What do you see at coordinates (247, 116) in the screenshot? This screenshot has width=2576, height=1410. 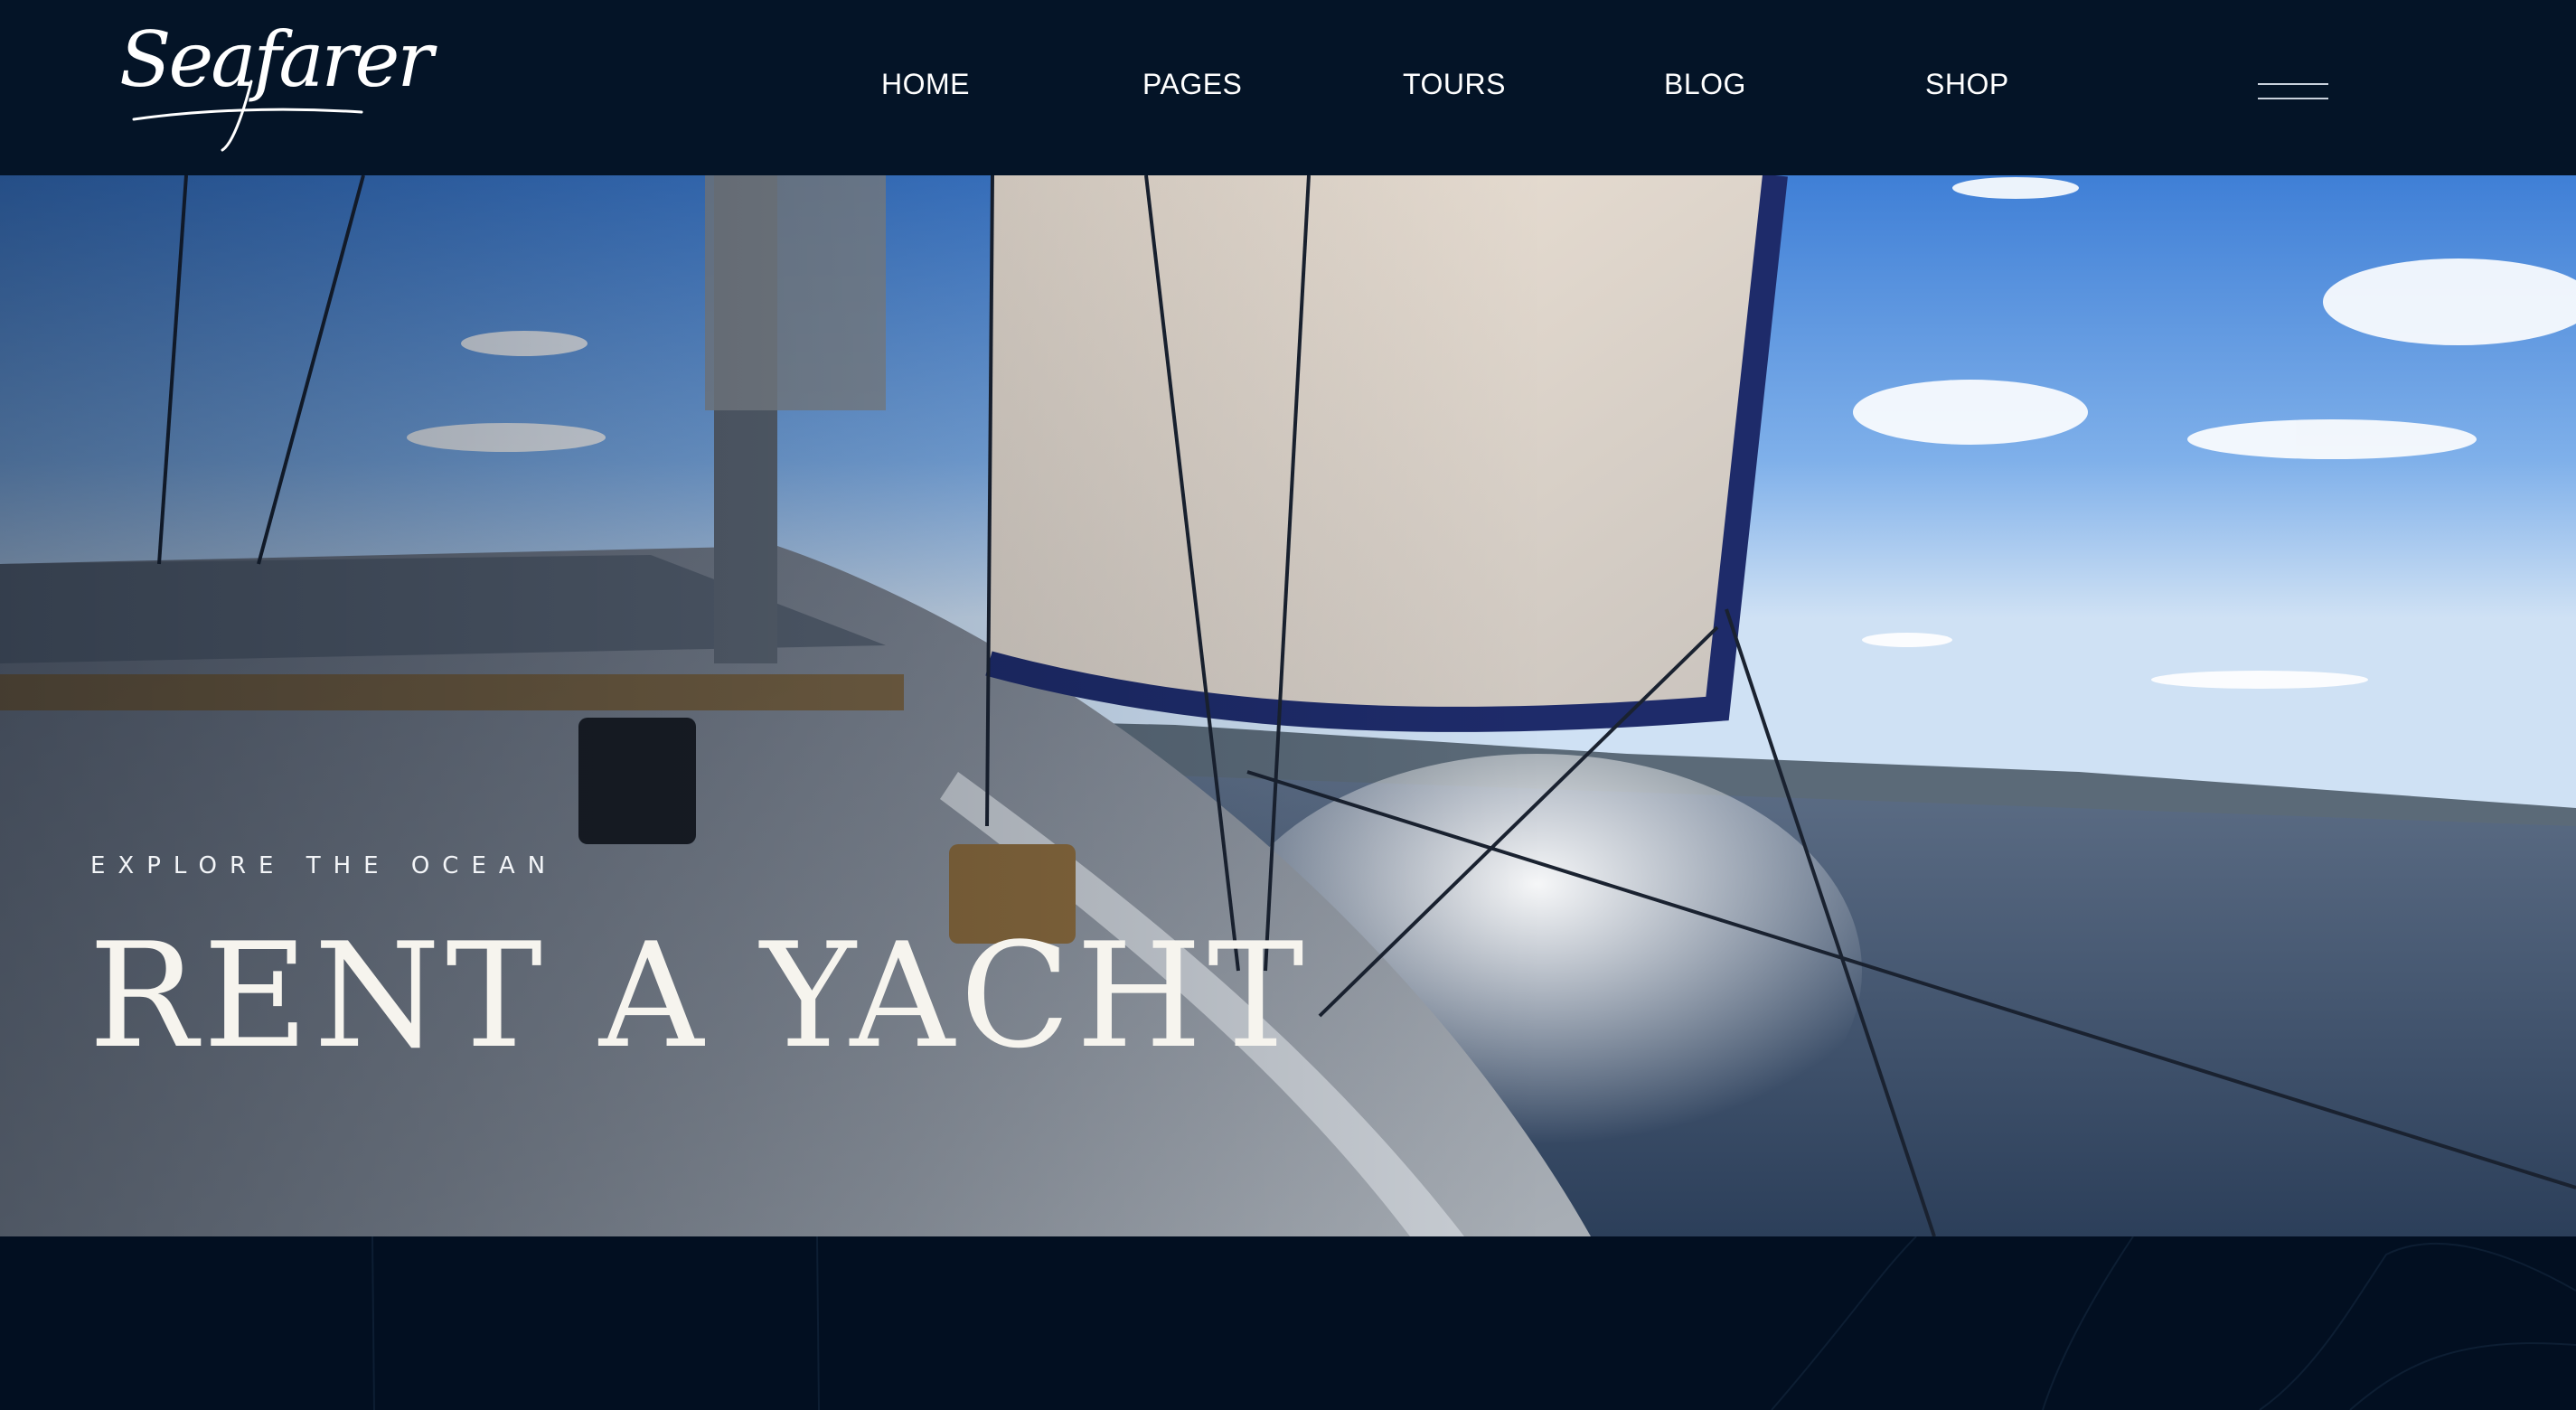 I see `logo-flourish-icon` at bounding box center [247, 116].